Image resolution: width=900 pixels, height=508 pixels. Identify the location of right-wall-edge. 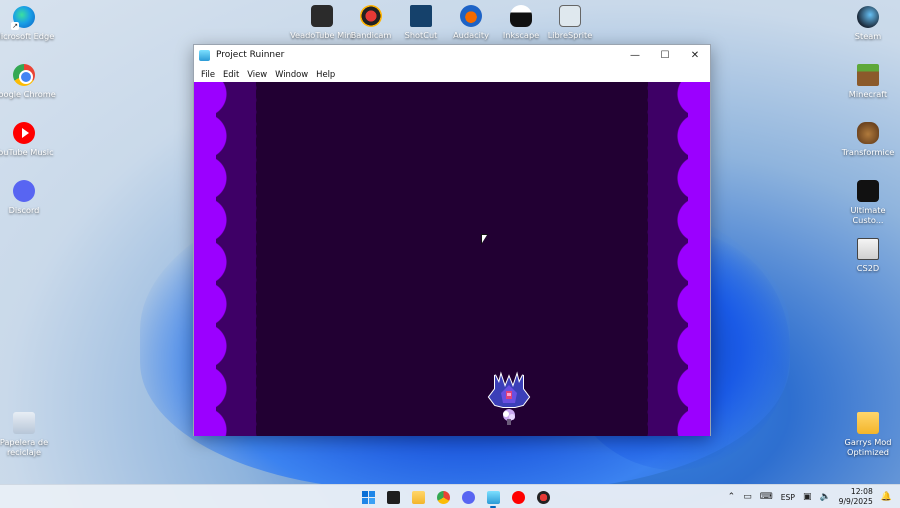
(649, 259).